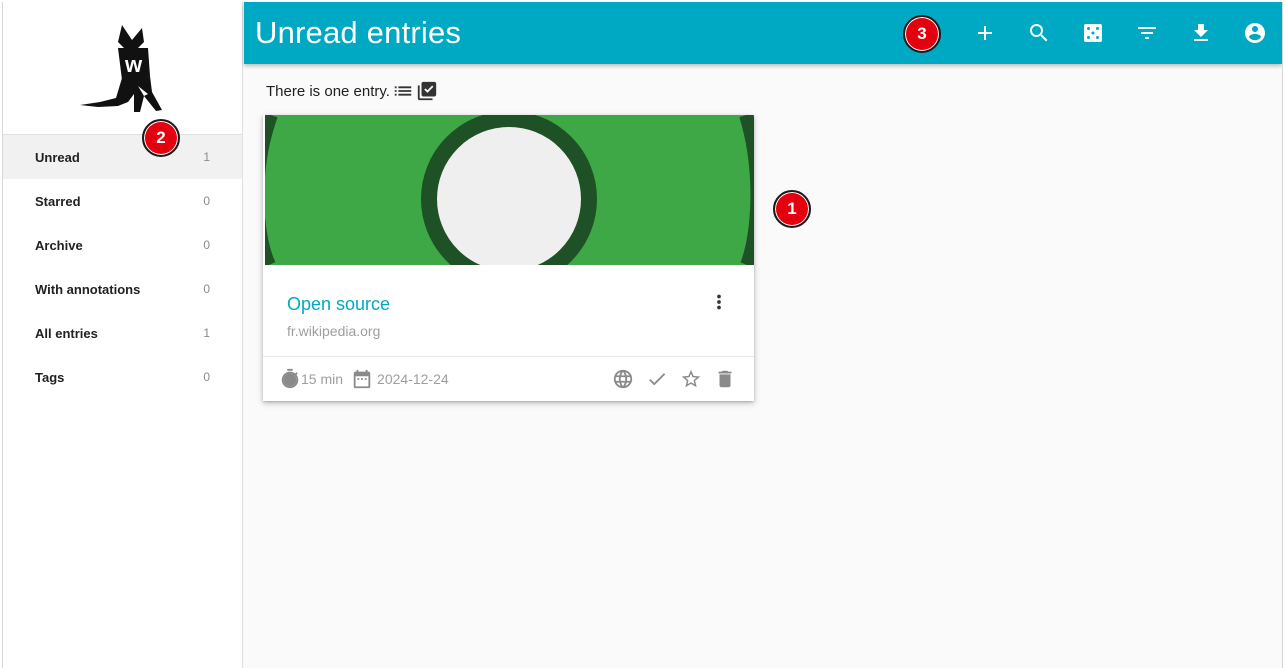 The image size is (1285, 668). Describe the element at coordinates (290, 378) in the screenshot. I see `timer-icon` at that location.